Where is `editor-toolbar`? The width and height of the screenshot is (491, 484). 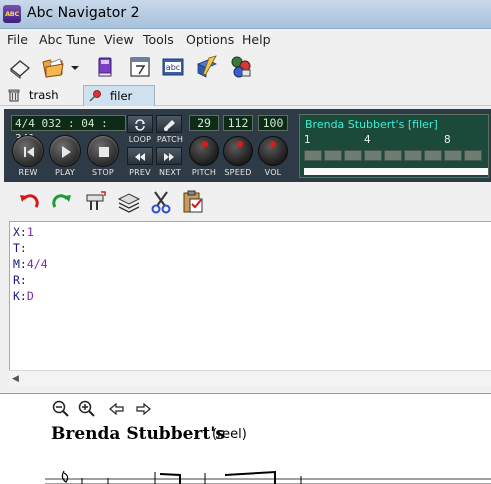 editor-toolbar is located at coordinates (245, 202).